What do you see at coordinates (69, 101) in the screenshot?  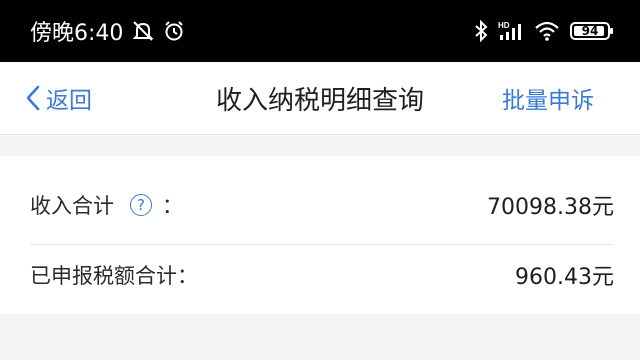 I see `back-label: 返回` at bounding box center [69, 101].